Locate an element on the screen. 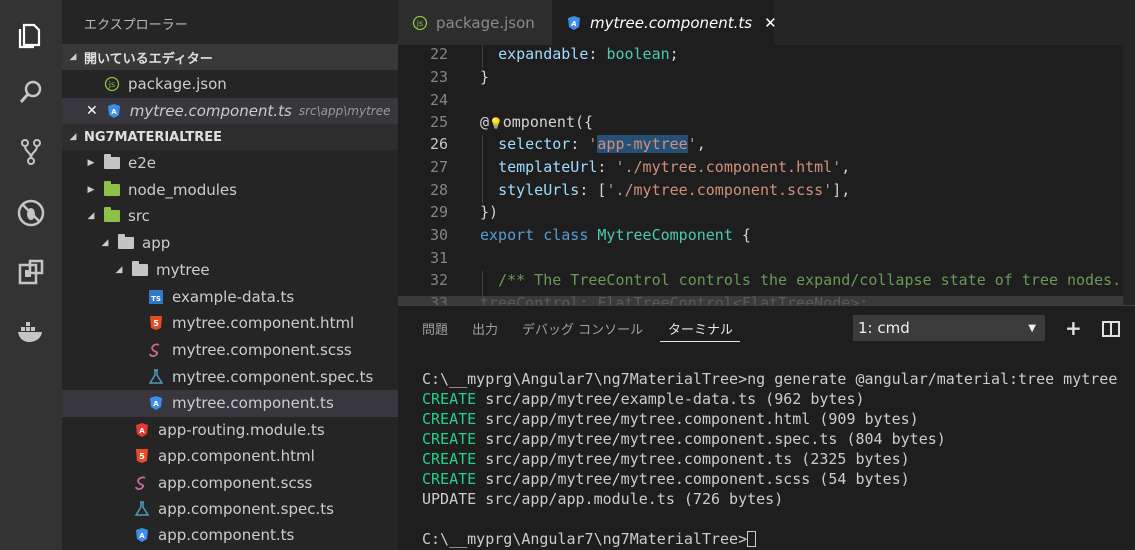 The image size is (1135, 550). tree-file: 5 mytree.component.html is located at coordinates (230, 323).